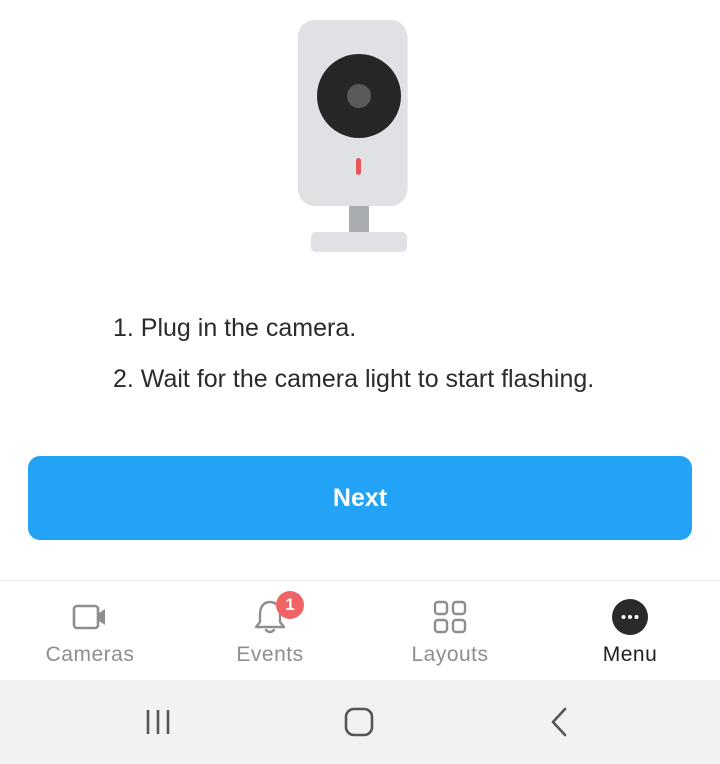 This screenshot has width=720, height=764. Describe the element at coordinates (630, 617) in the screenshot. I see `more-dots-icon` at that location.